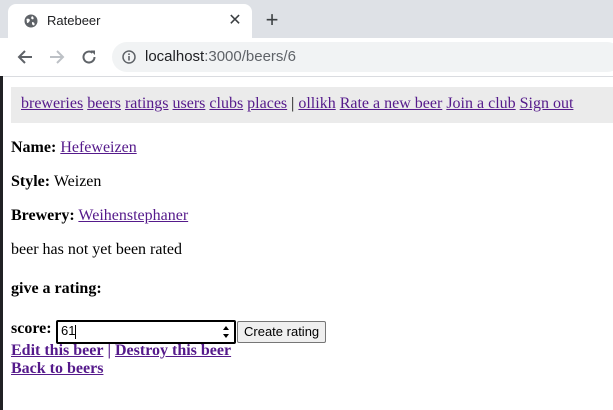 This screenshot has width=613, height=410. Describe the element at coordinates (31, 328) in the screenshot. I see `score-label: score:` at that location.